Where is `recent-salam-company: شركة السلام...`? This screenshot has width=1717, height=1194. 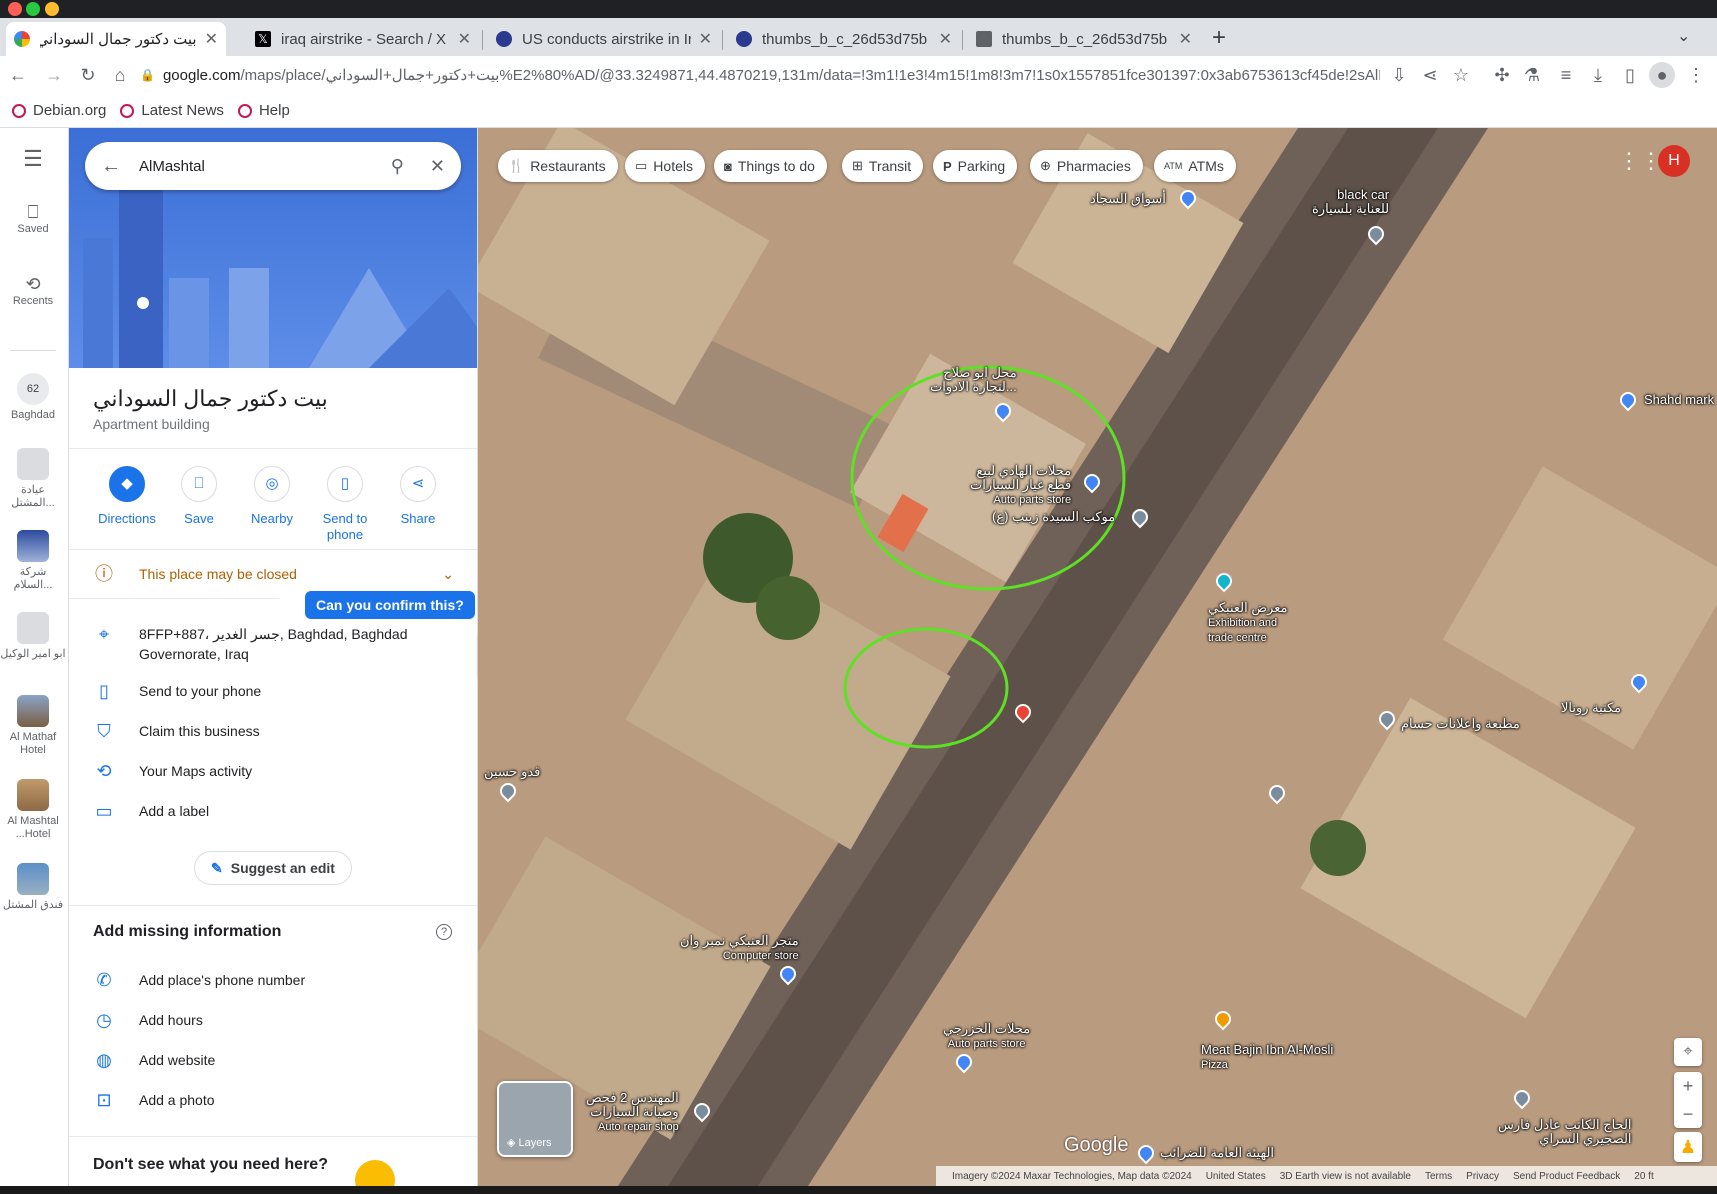 recent-salam-company: شركة السلام... is located at coordinates (33, 561).